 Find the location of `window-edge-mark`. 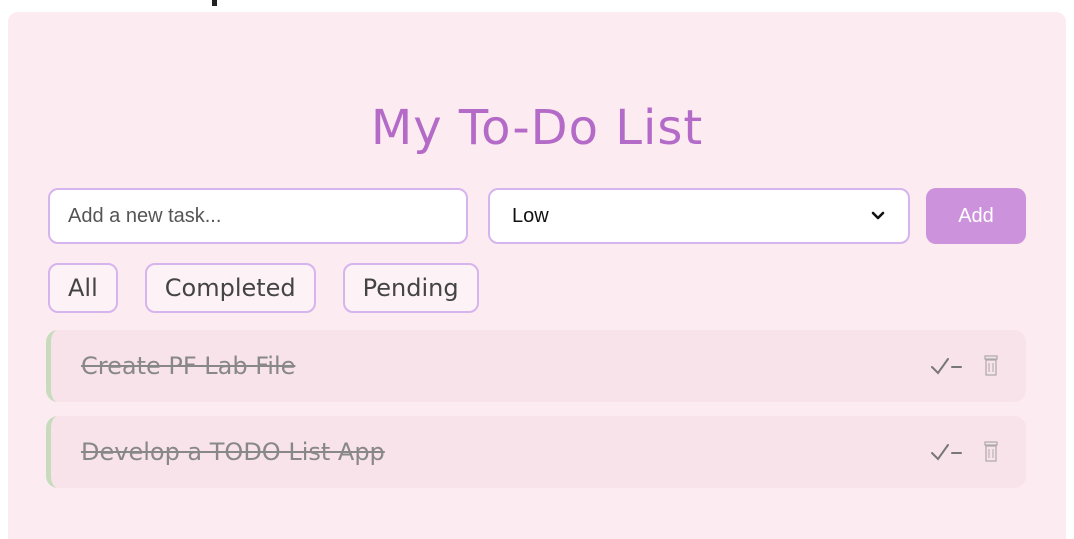

window-edge-mark is located at coordinates (214, 3).